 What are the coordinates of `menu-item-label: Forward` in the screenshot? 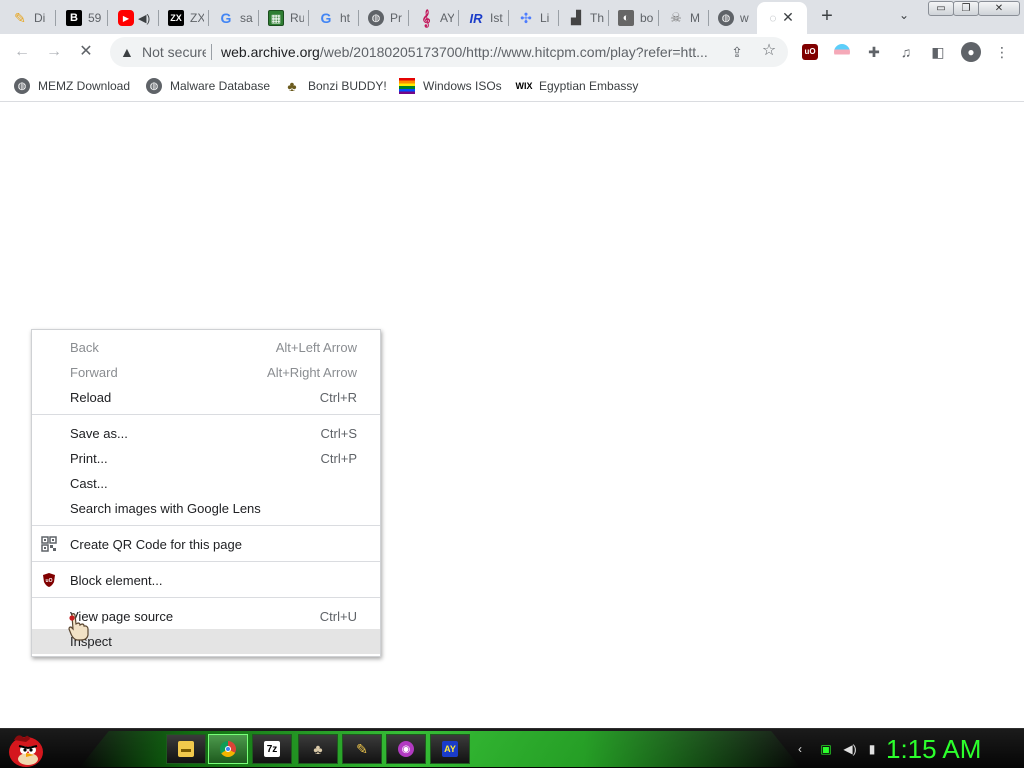 It's located at (94, 372).